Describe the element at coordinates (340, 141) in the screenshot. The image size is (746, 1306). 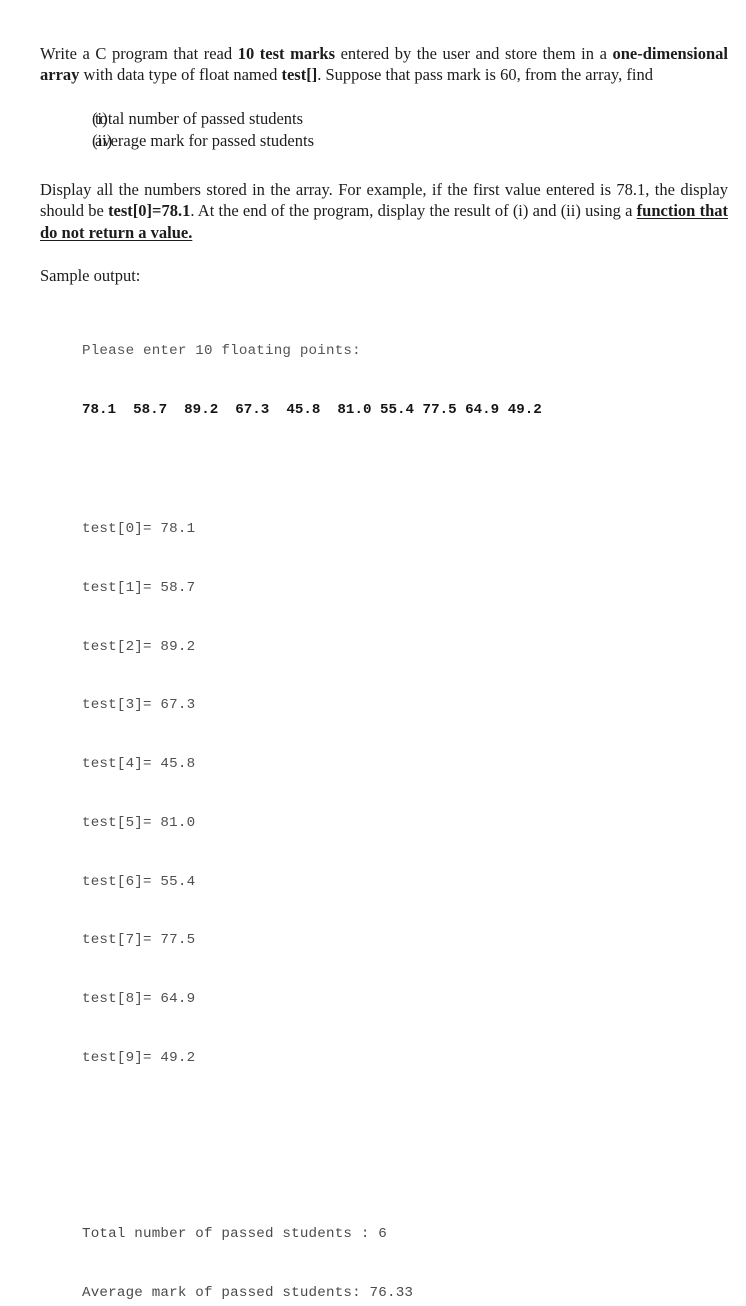
I see `requirement-item-ii: (ii) average mark for passed students` at that location.